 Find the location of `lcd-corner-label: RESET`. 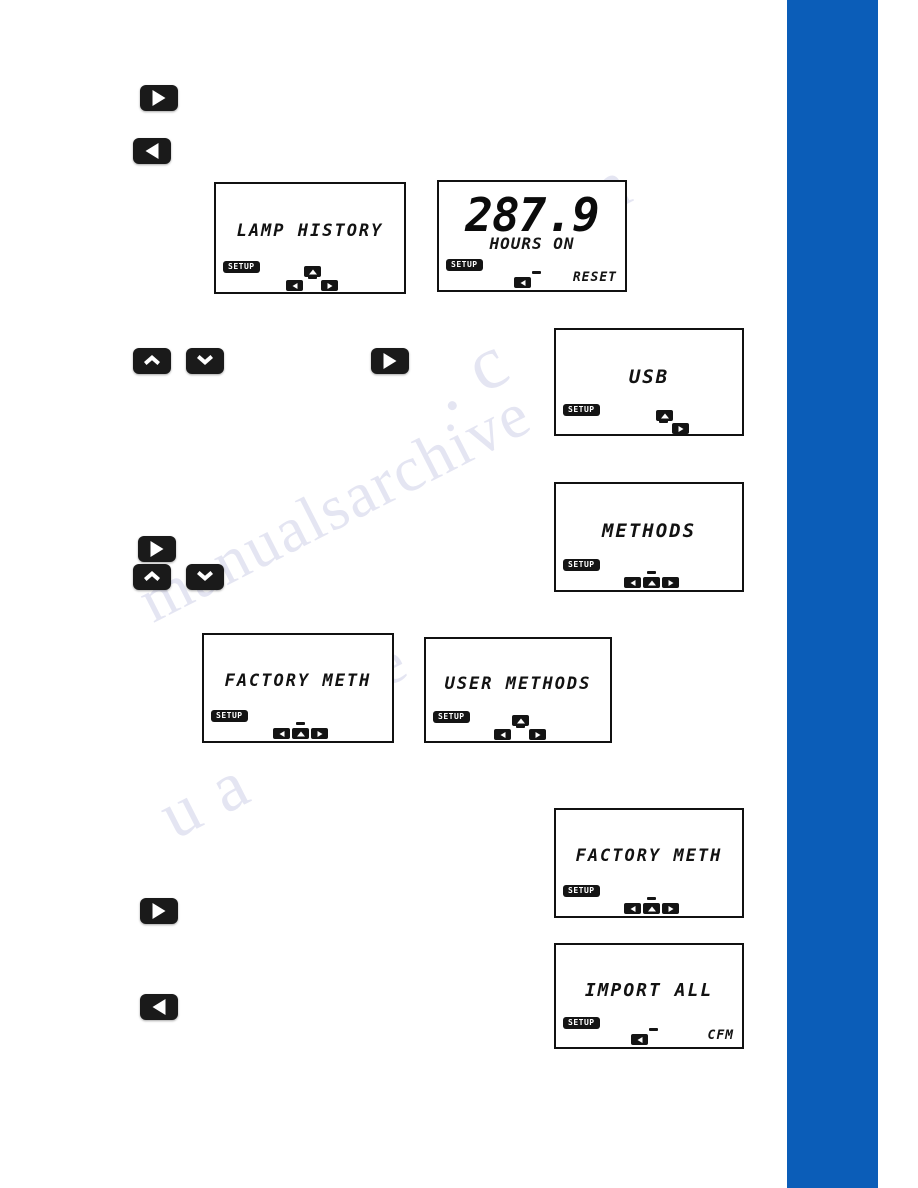

lcd-corner-label: RESET is located at coordinates (594, 277).